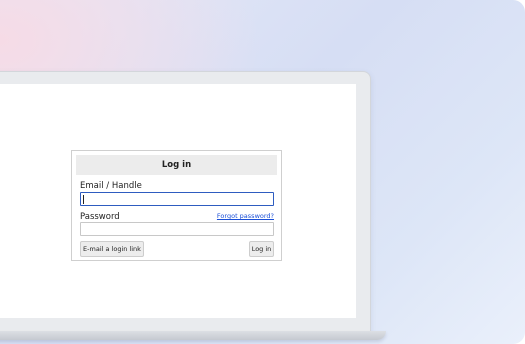  Describe the element at coordinates (176, 165) in the screenshot. I see `login-title: Log in` at that location.